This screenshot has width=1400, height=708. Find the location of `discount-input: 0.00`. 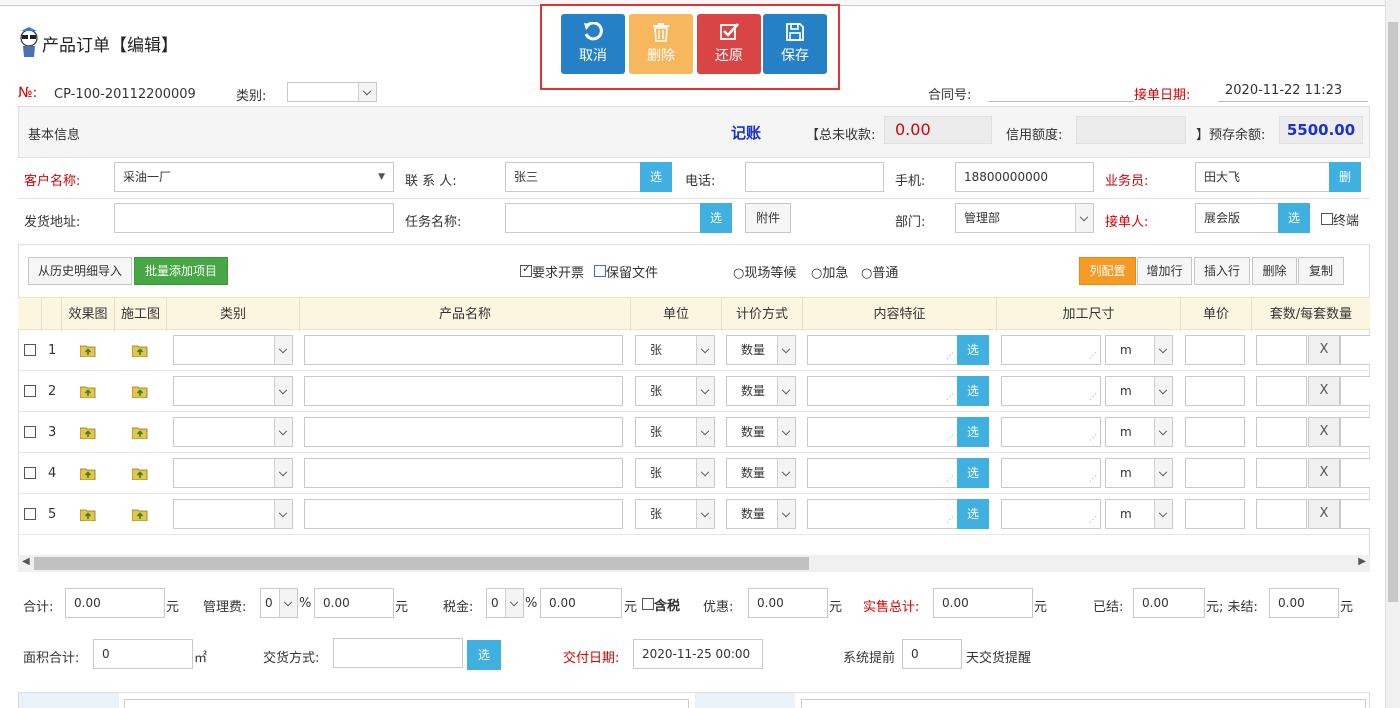

discount-input: 0.00 is located at coordinates (788, 603).